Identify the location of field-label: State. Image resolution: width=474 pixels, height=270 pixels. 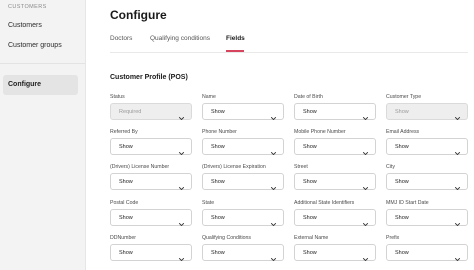
(208, 203).